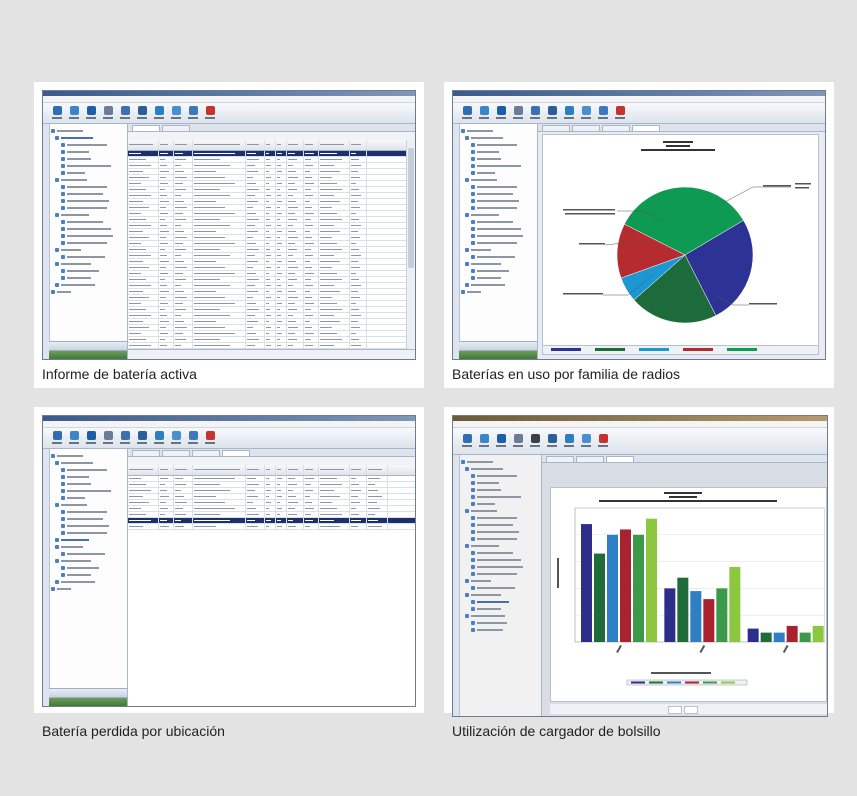 The image size is (857, 796). Describe the element at coordinates (271, 527) in the screenshot. I see `table-row` at that location.